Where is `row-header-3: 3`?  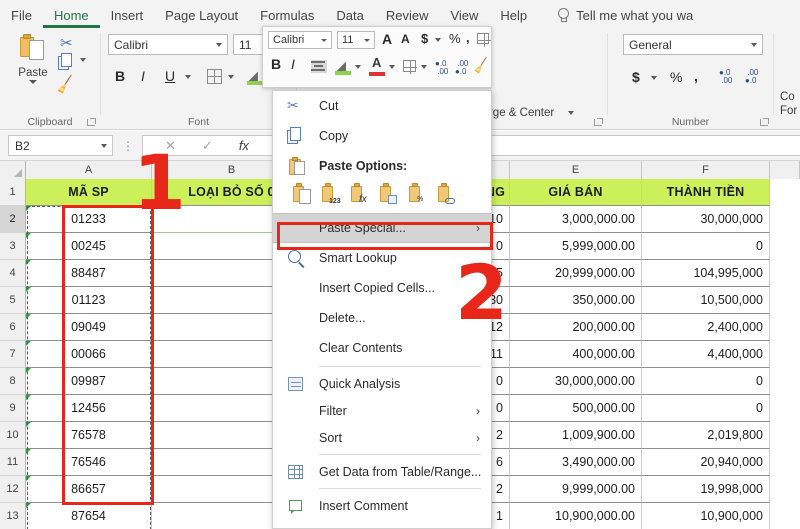
row-header-3: 3 is located at coordinates (13, 246).